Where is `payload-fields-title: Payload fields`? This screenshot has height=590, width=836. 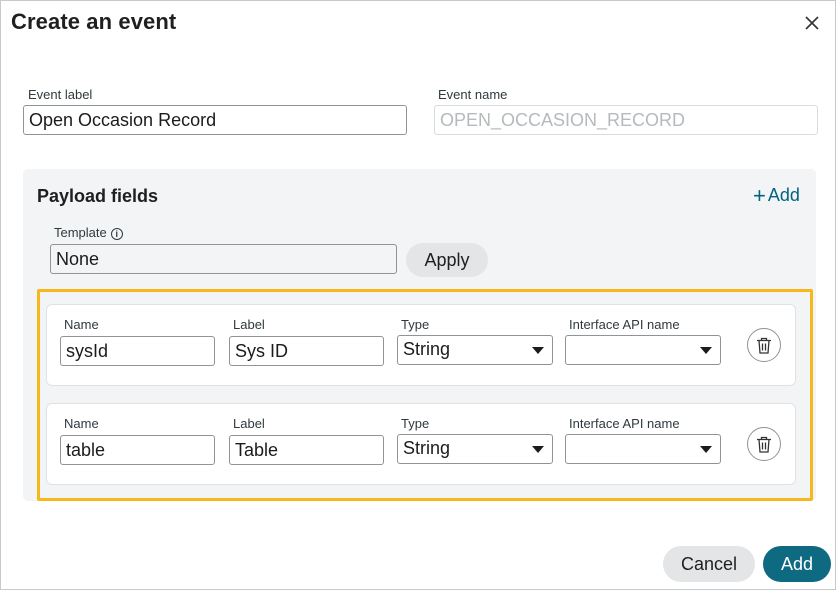
payload-fields-title: Payload fields is located at coordinates (98, 196).